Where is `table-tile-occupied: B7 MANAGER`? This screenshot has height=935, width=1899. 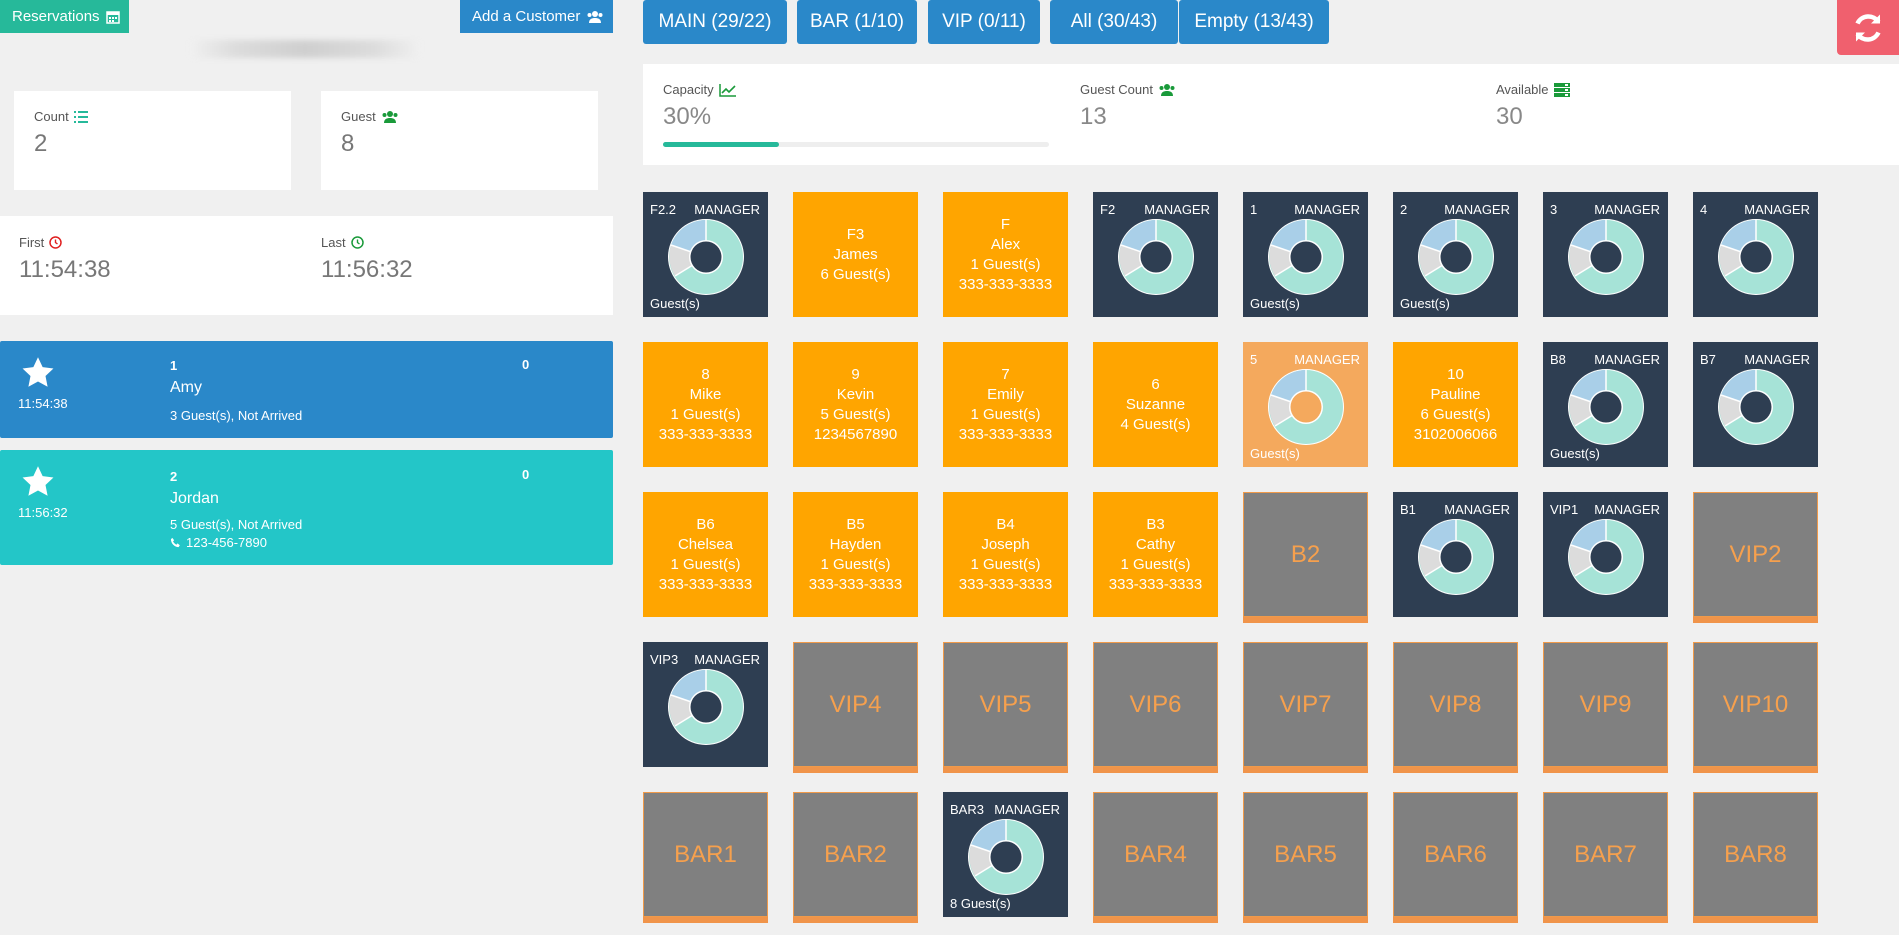 table-tile-occupied: B7 MANAGER is located at coordinates (1755, 404).